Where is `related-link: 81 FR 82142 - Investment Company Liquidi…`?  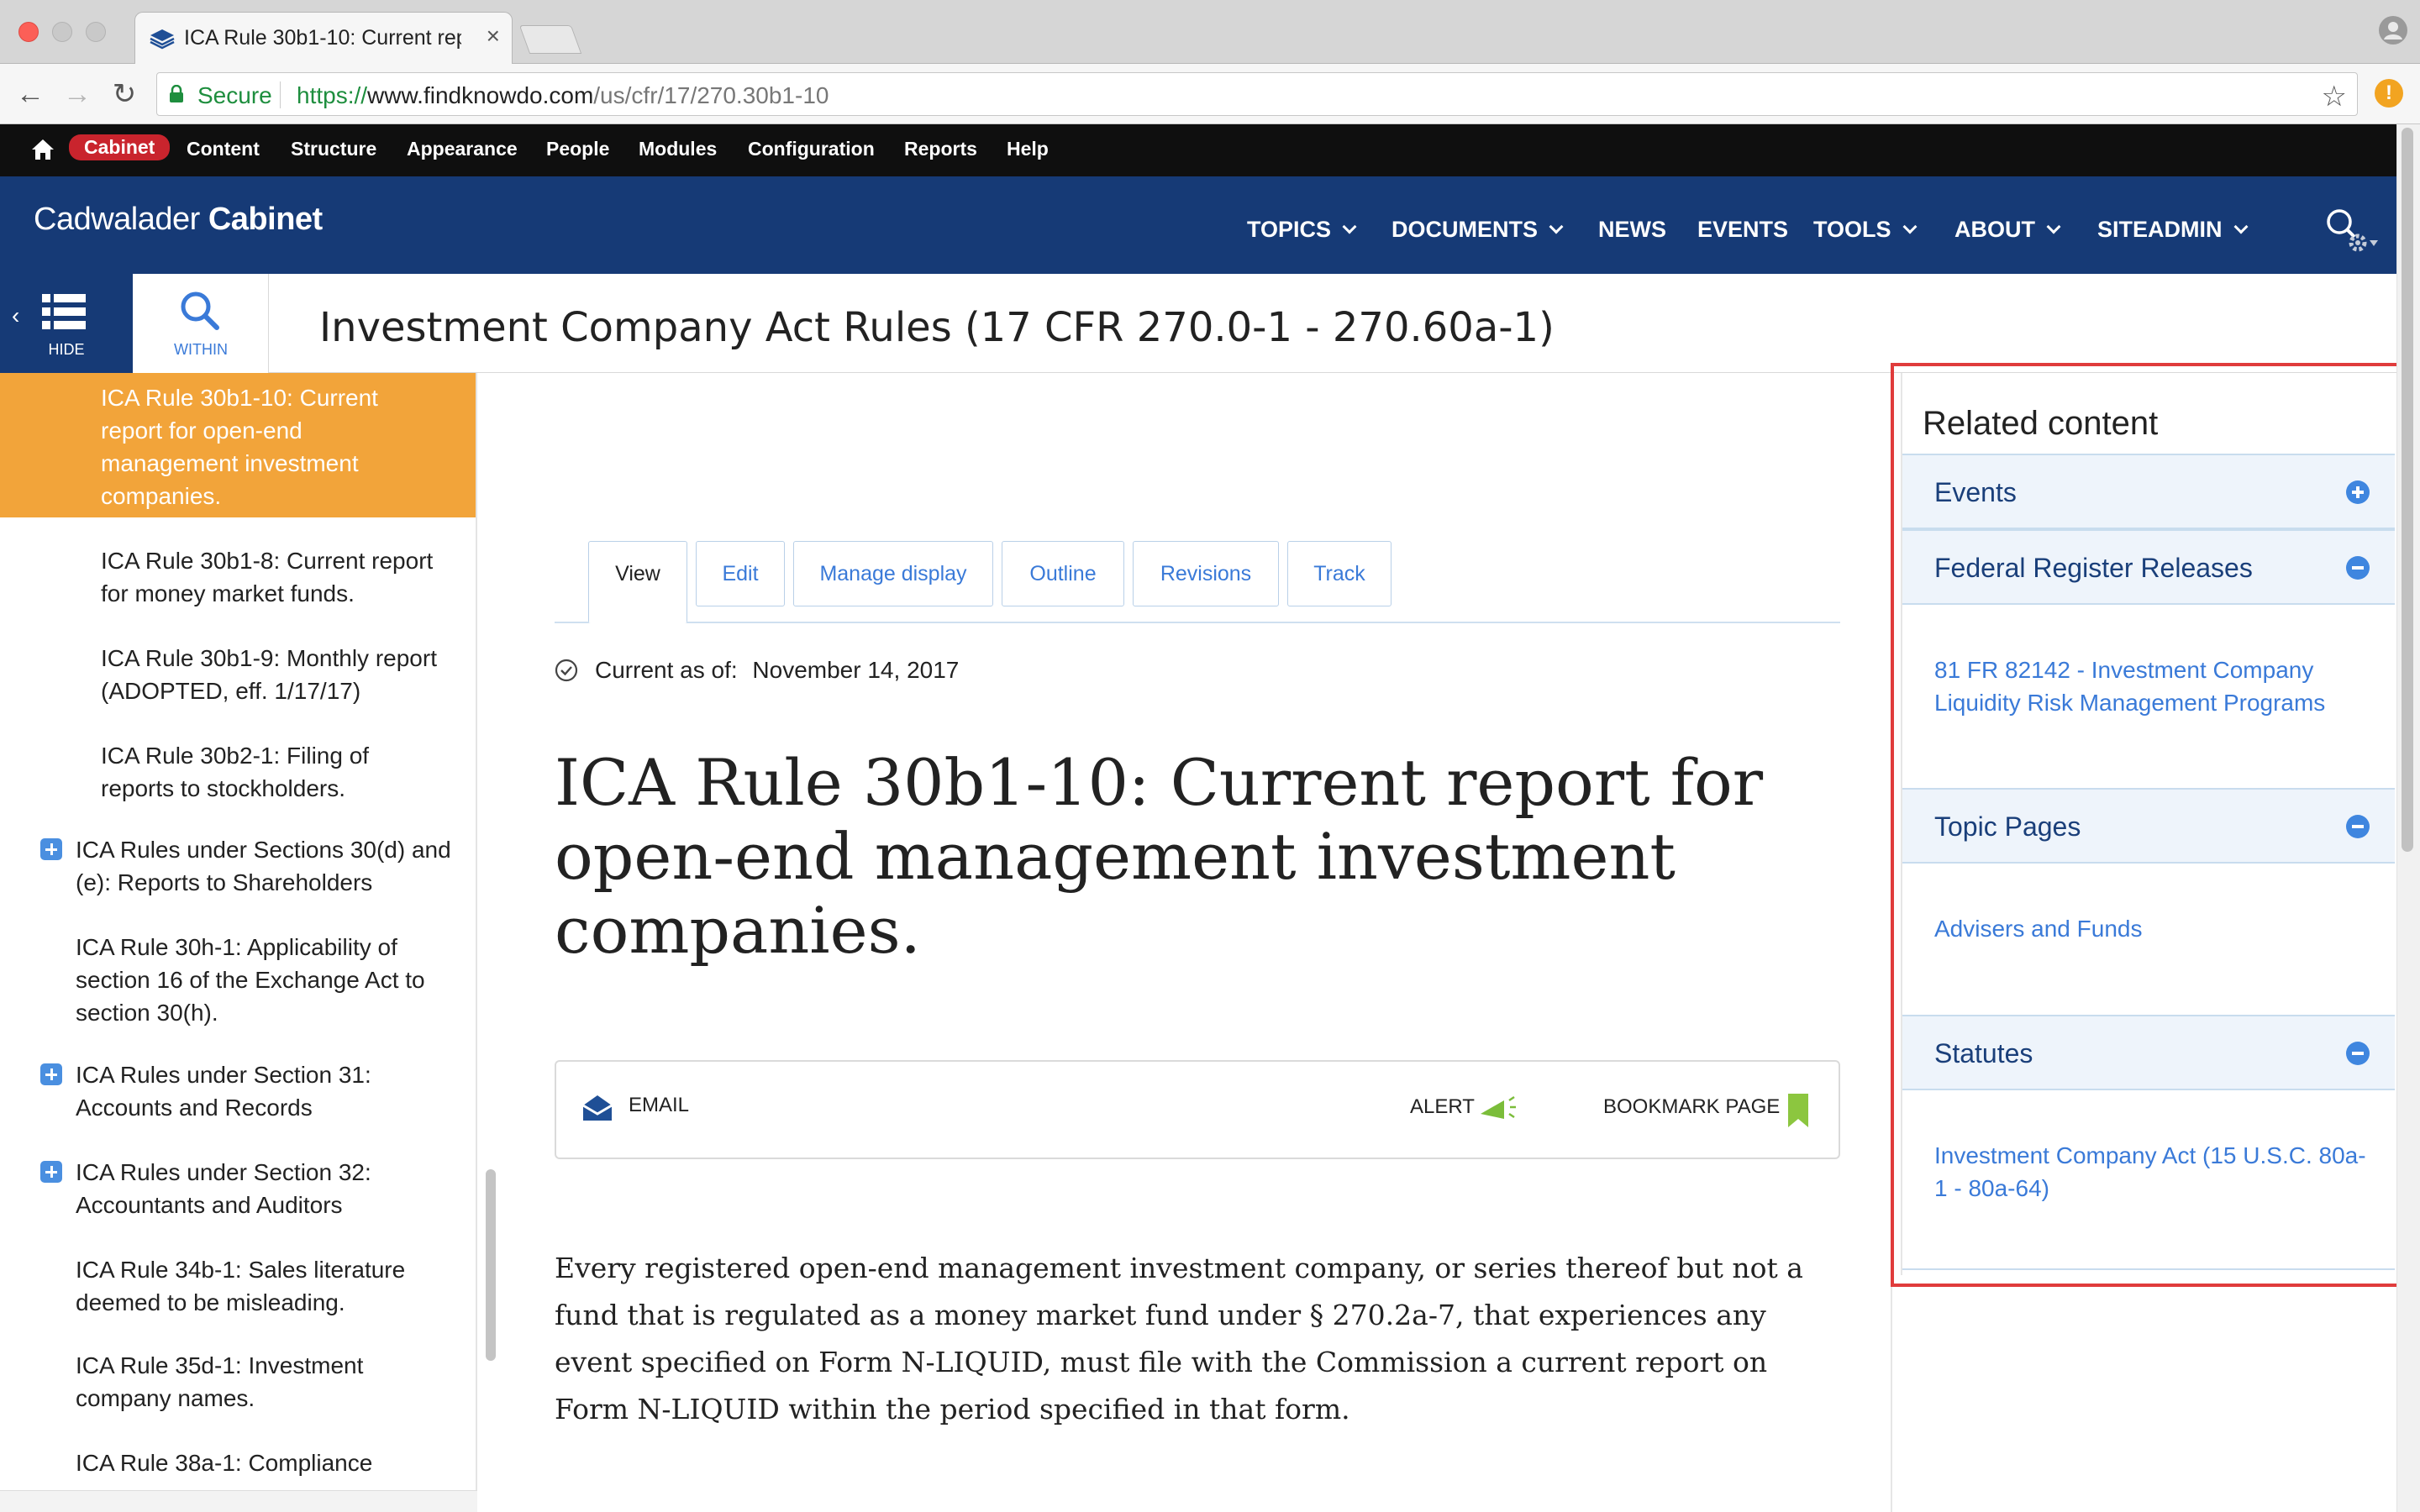
related-link: 81 FR 82142 - Investment Company Liquidi… is located at coordinates (2152, 686).